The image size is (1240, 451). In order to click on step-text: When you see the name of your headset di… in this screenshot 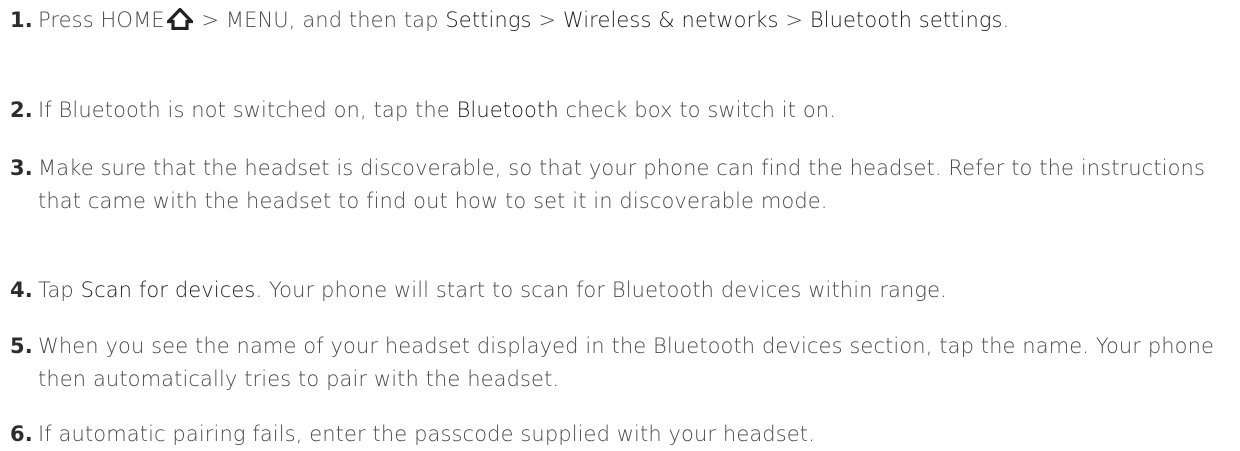, I will do `click(626, 362)`.